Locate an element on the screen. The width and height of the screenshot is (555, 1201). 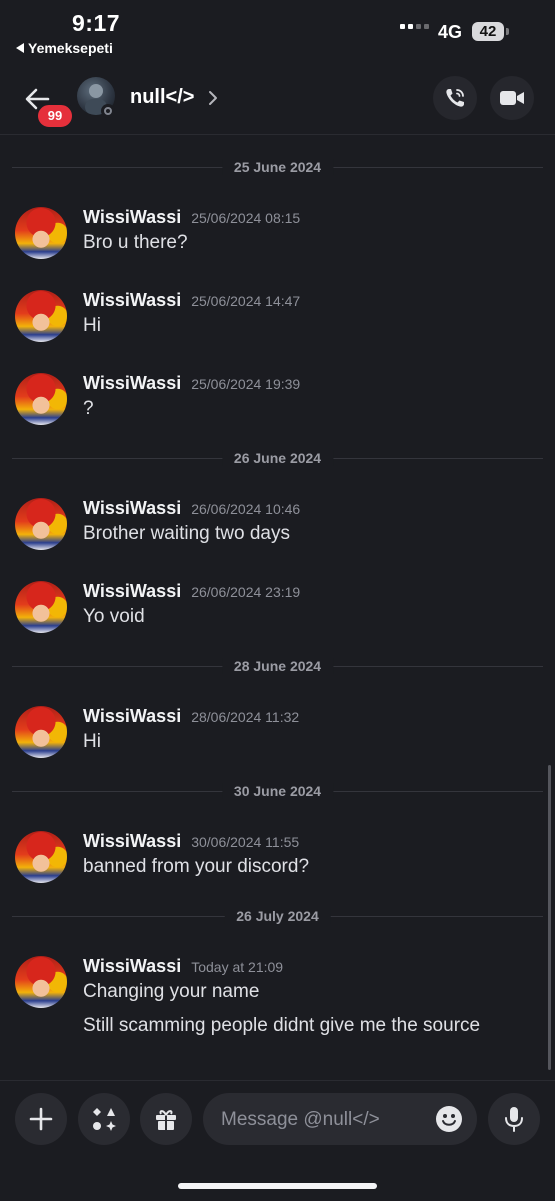
date-divider-label: 30 June 2024 is located at coordinates (277, 791).